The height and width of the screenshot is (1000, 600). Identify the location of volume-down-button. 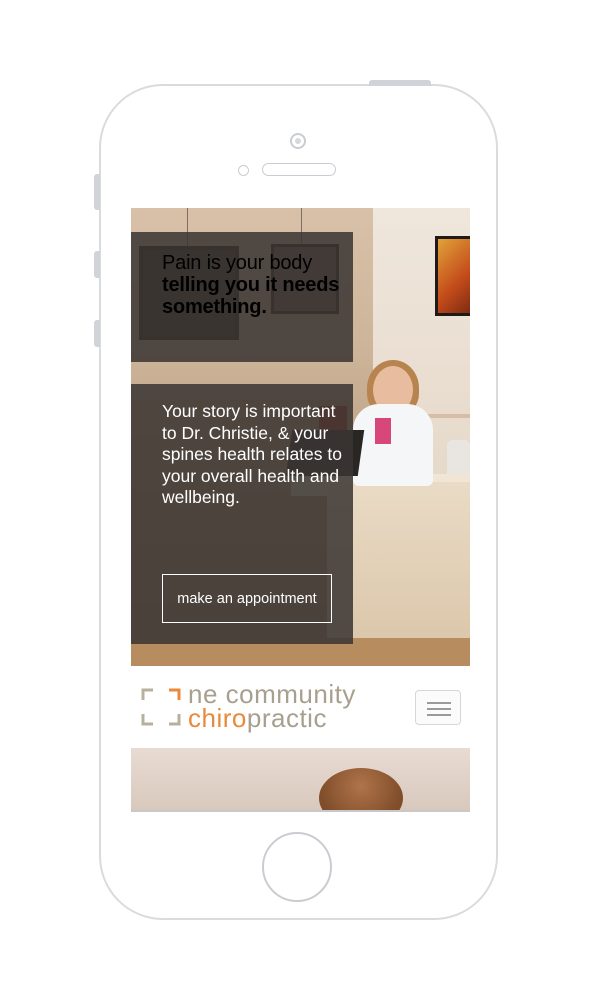
(97, 333).